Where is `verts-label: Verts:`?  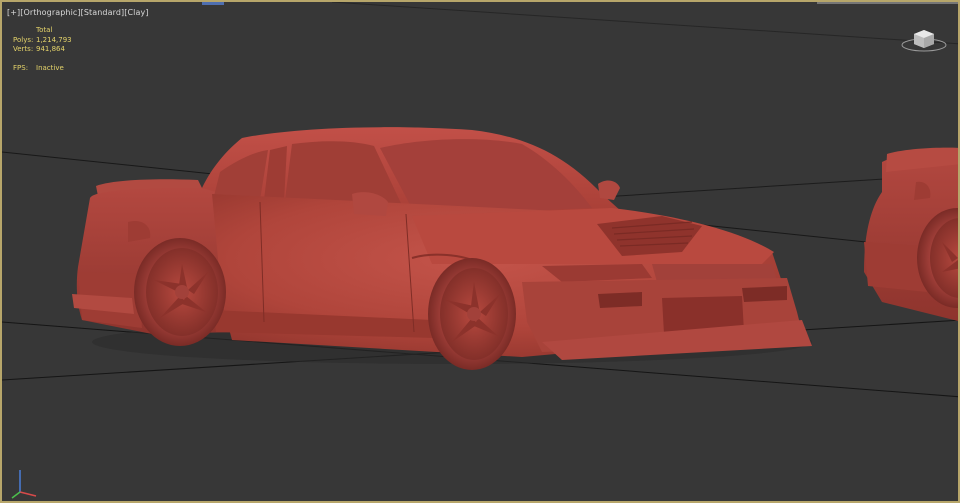
verts-label: Verts: is located at coordinates (23, 49).